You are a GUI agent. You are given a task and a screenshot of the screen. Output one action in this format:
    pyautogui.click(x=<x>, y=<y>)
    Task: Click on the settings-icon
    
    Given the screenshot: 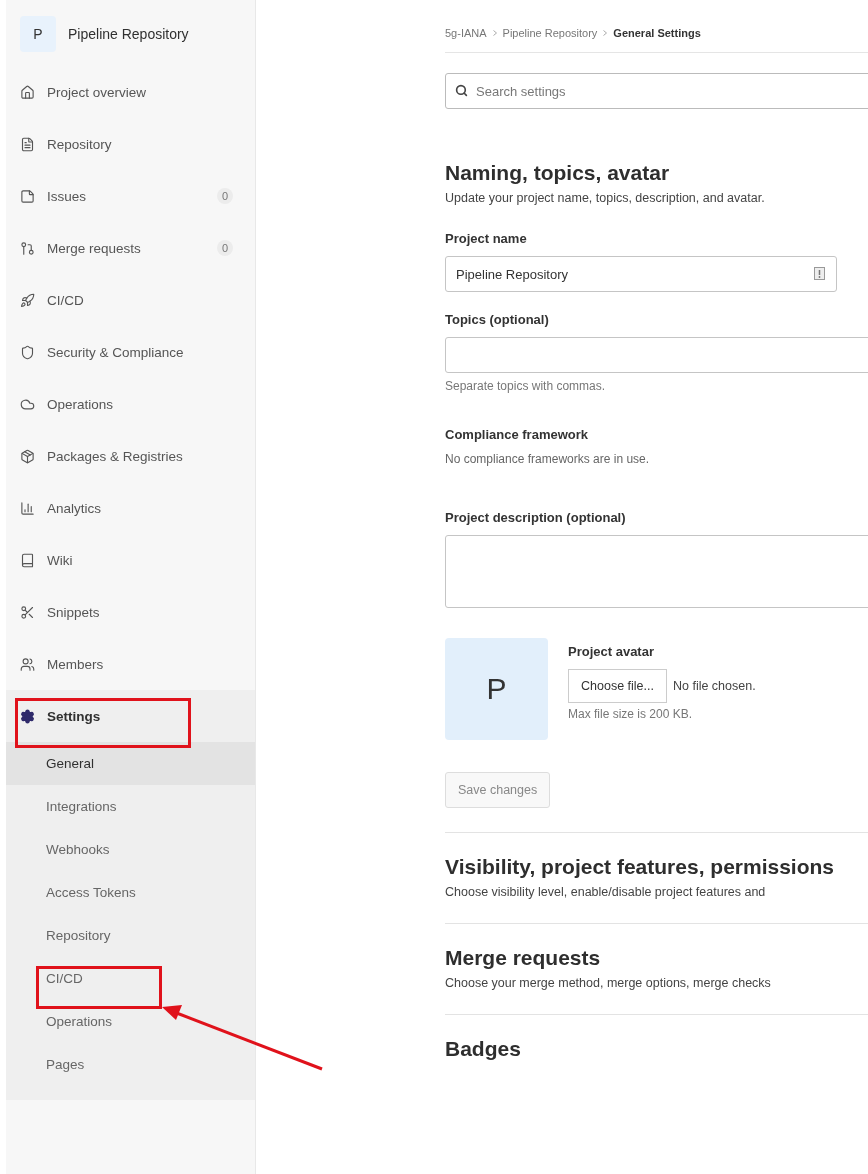 What is the action you would take?
    pyautogui.click(x=27, y=716)
    